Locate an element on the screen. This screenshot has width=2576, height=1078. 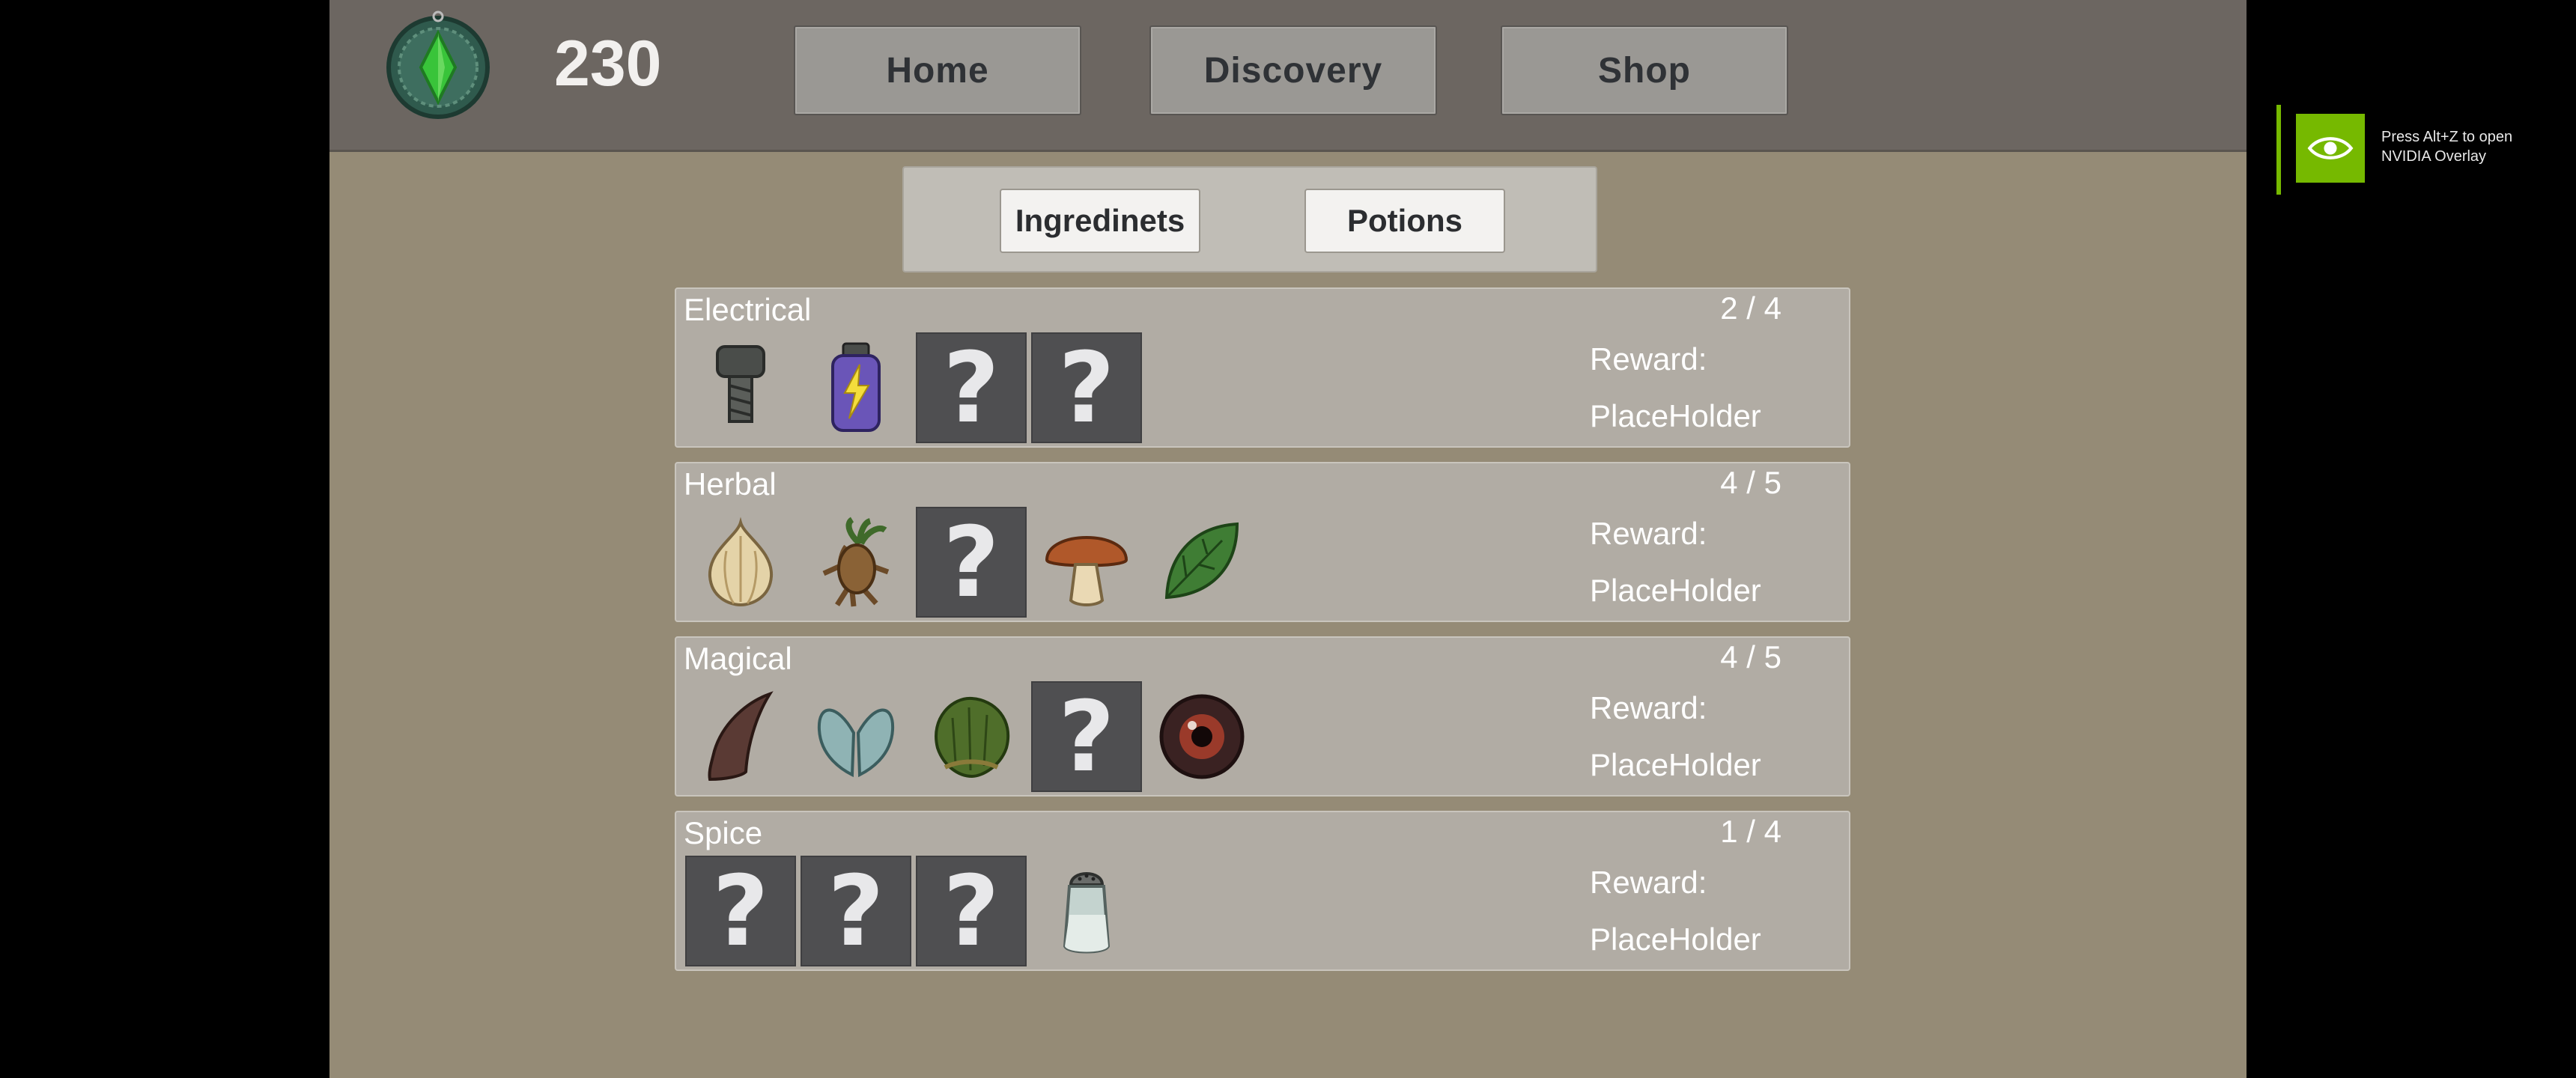
bolt-icon is located at coordinates (740, 388).